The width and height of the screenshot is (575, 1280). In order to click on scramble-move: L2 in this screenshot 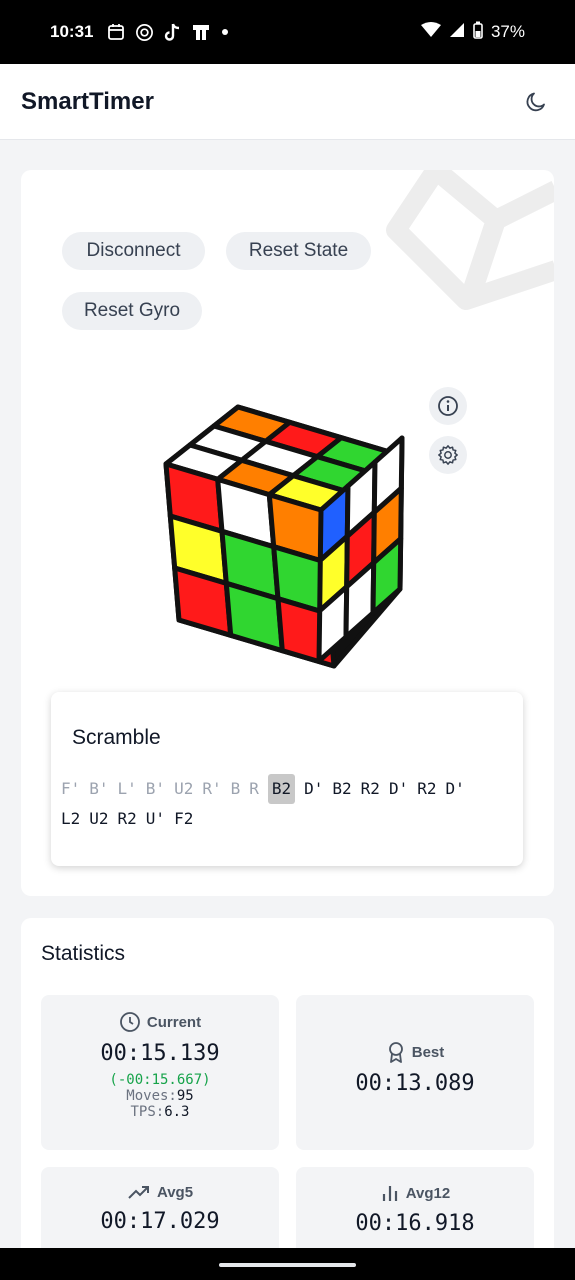, I will do `click(71, 818)`.